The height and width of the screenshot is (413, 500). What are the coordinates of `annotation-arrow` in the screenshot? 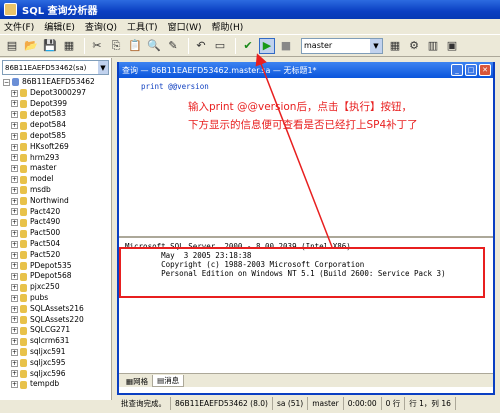 It's located at (294, 150).